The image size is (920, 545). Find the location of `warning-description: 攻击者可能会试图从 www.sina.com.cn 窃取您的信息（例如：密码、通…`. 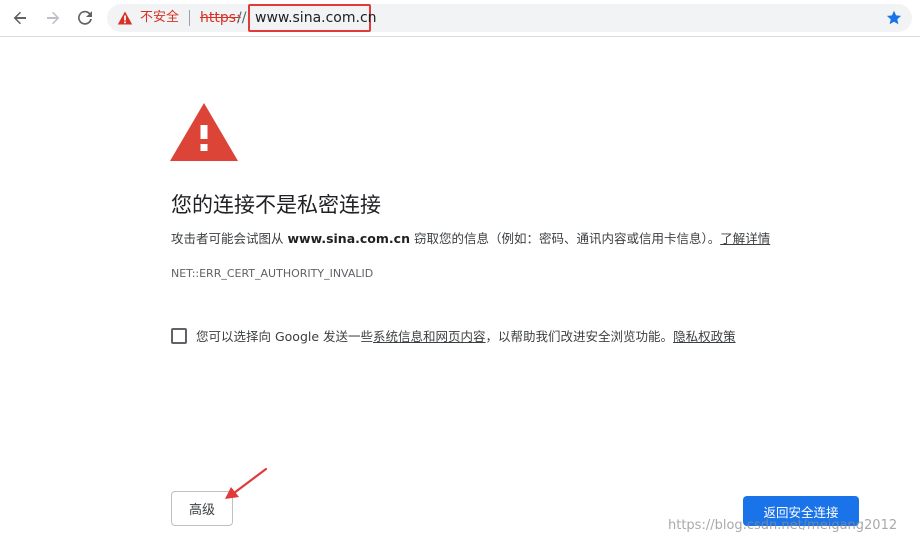

warning-description: 攻击者可能会试图从 www.sina.com.cn 窃取您的信息（例如：密码、通… is located at coordinates (470, 239).